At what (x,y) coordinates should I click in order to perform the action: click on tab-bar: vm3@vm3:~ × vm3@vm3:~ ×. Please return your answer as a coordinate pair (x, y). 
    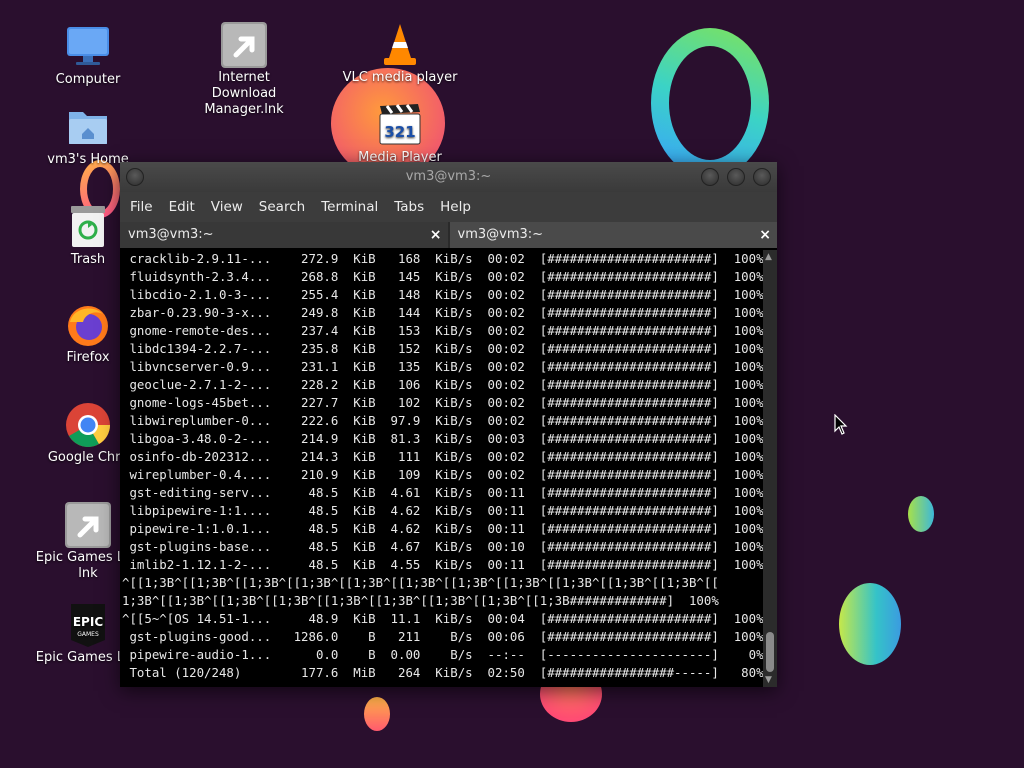
    Looking at the image, I should click on (448, 235).